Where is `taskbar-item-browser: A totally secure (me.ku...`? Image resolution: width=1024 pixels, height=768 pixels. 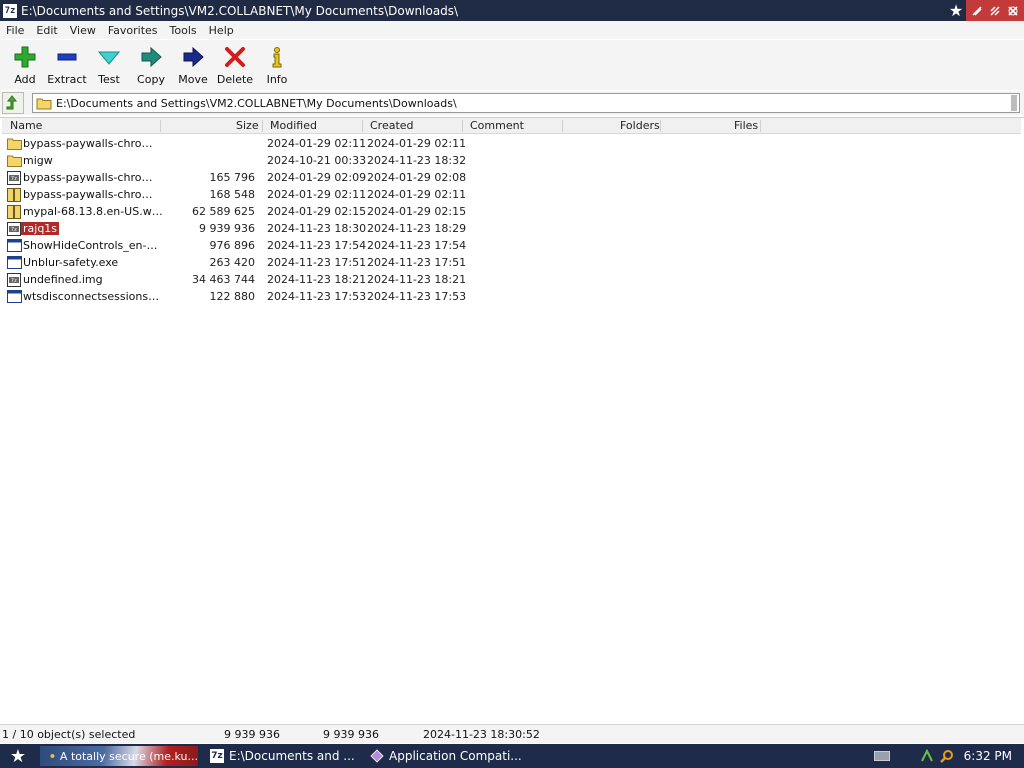 taskbar-item-browser: A totally secure (me.ku... is located at coordinates (119, 756).